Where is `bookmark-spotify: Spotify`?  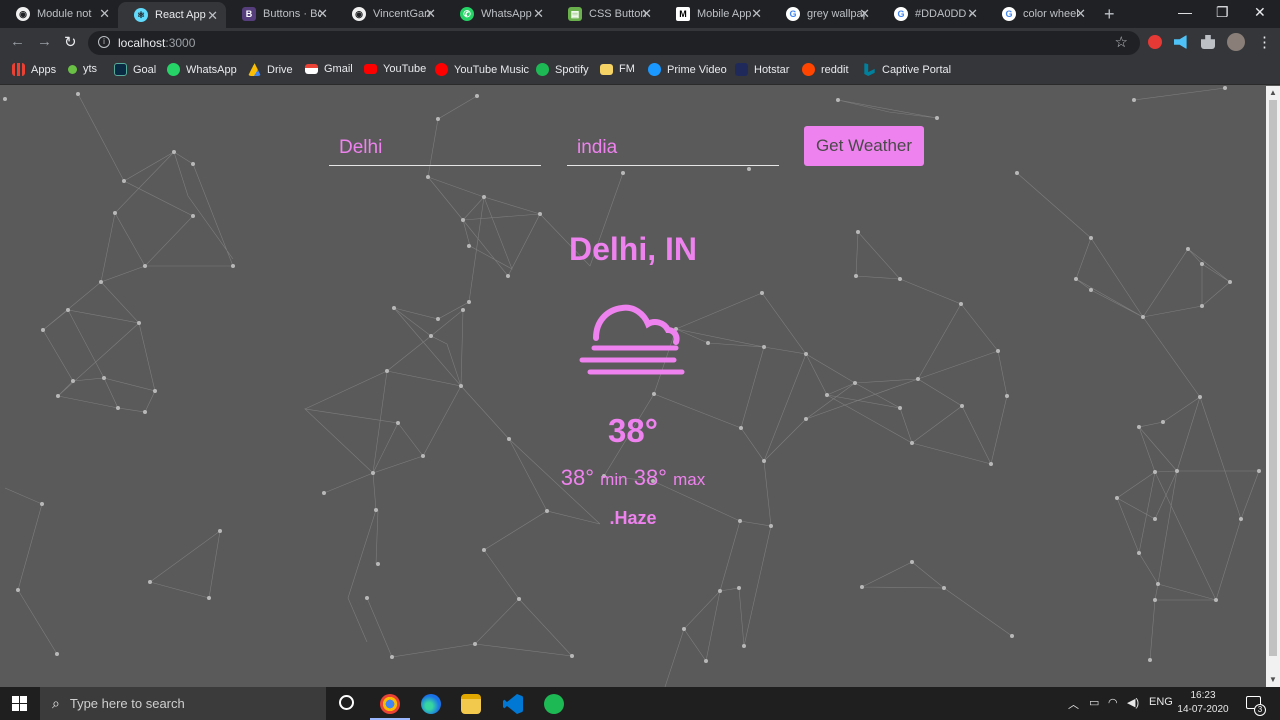 bookmark-spotify: Spotify is located at coordinates (562, 69).